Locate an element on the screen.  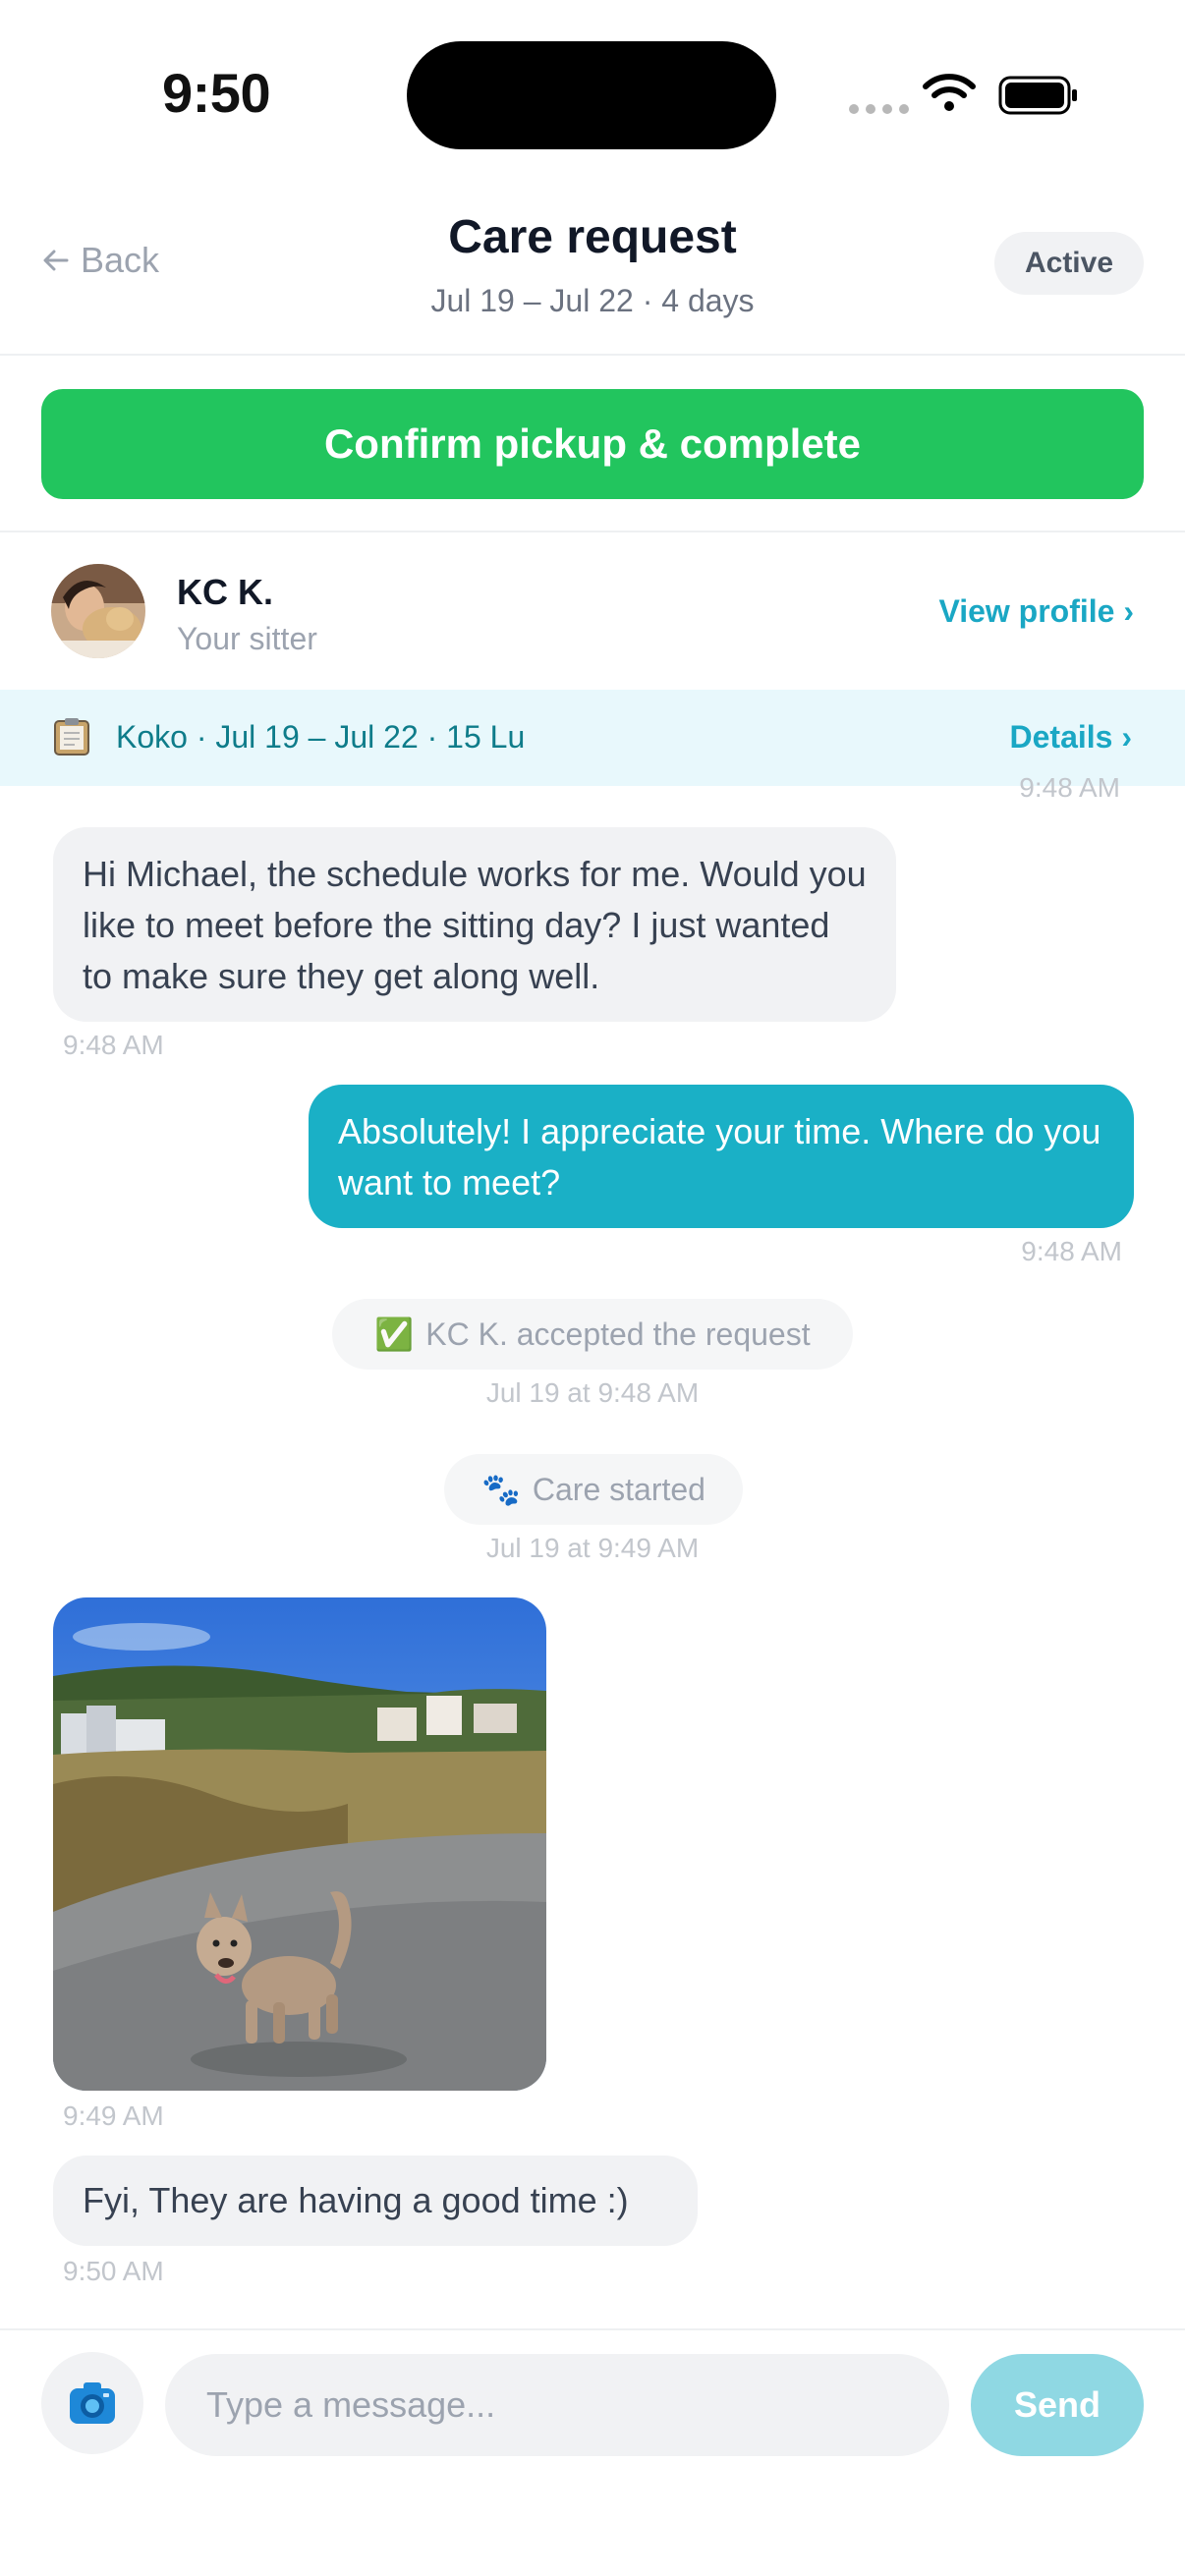
composer-divider is located at coordinates (592, 2329).